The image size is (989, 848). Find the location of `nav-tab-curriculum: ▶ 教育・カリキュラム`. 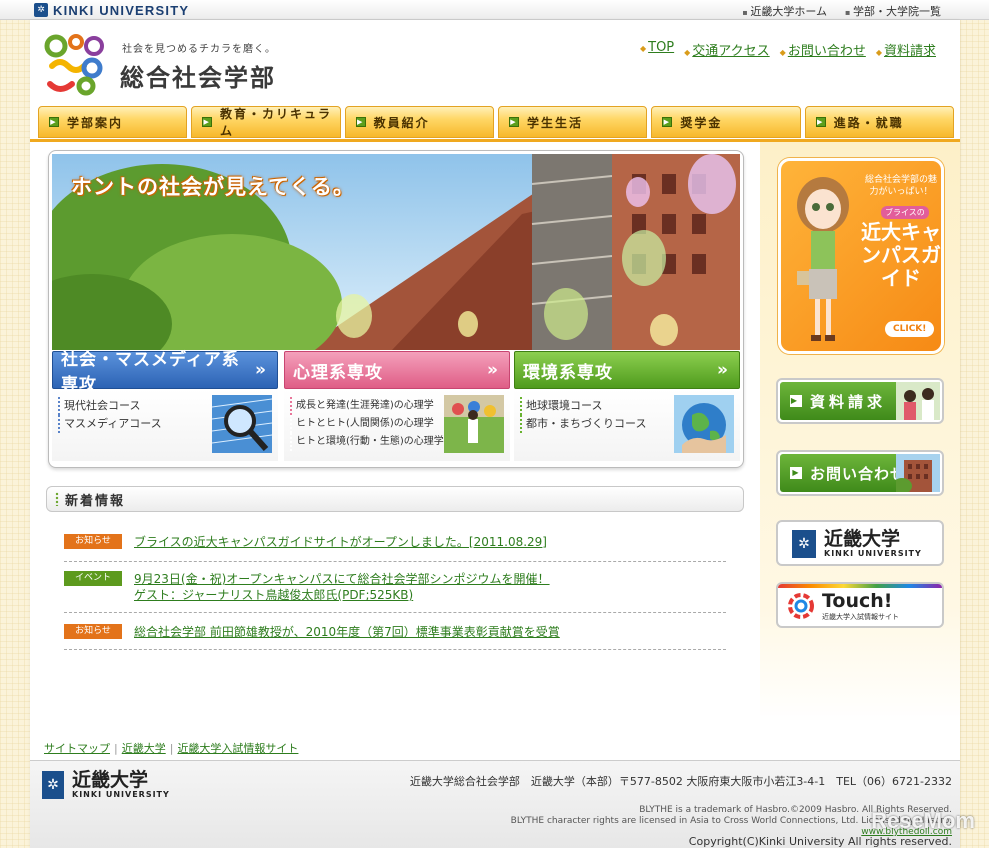

nav-tab-curriculum: ▶ 教育・カリキュラム is located at coordinates (266, 122).